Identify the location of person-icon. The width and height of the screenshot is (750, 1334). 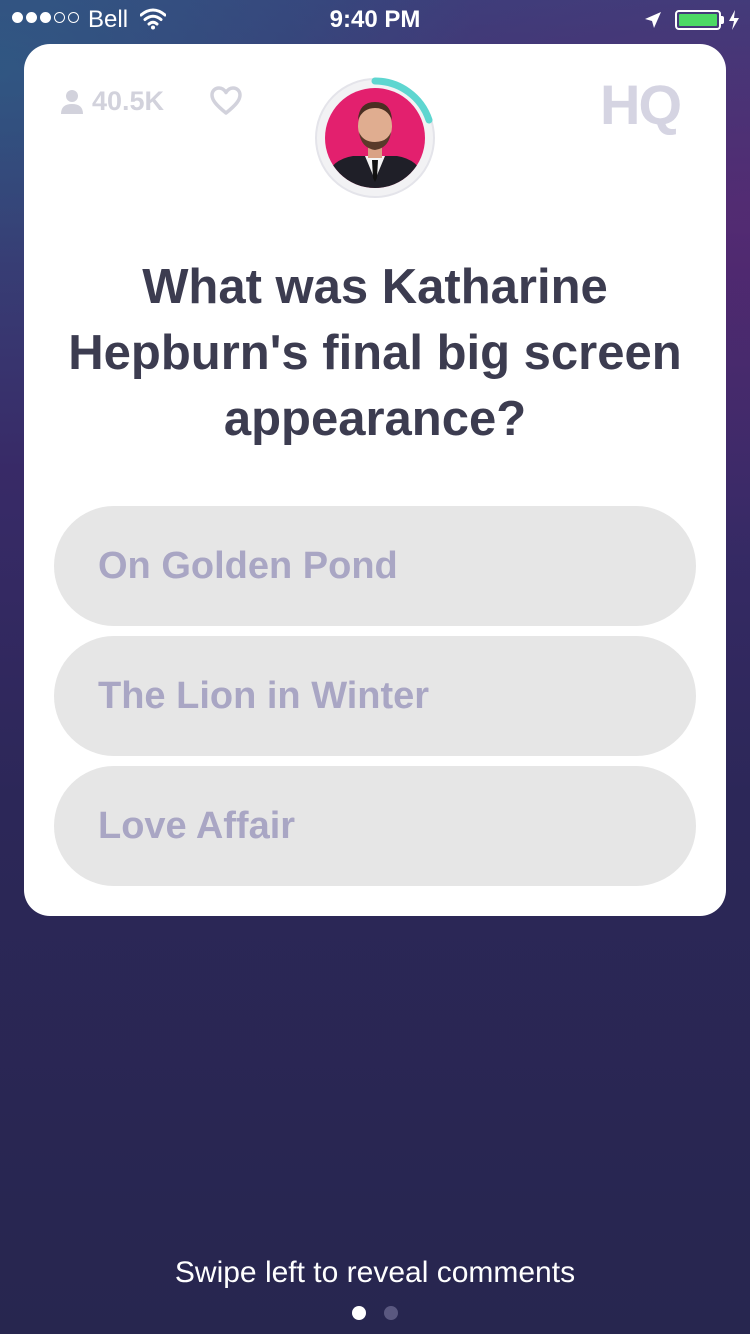
(72, 101).